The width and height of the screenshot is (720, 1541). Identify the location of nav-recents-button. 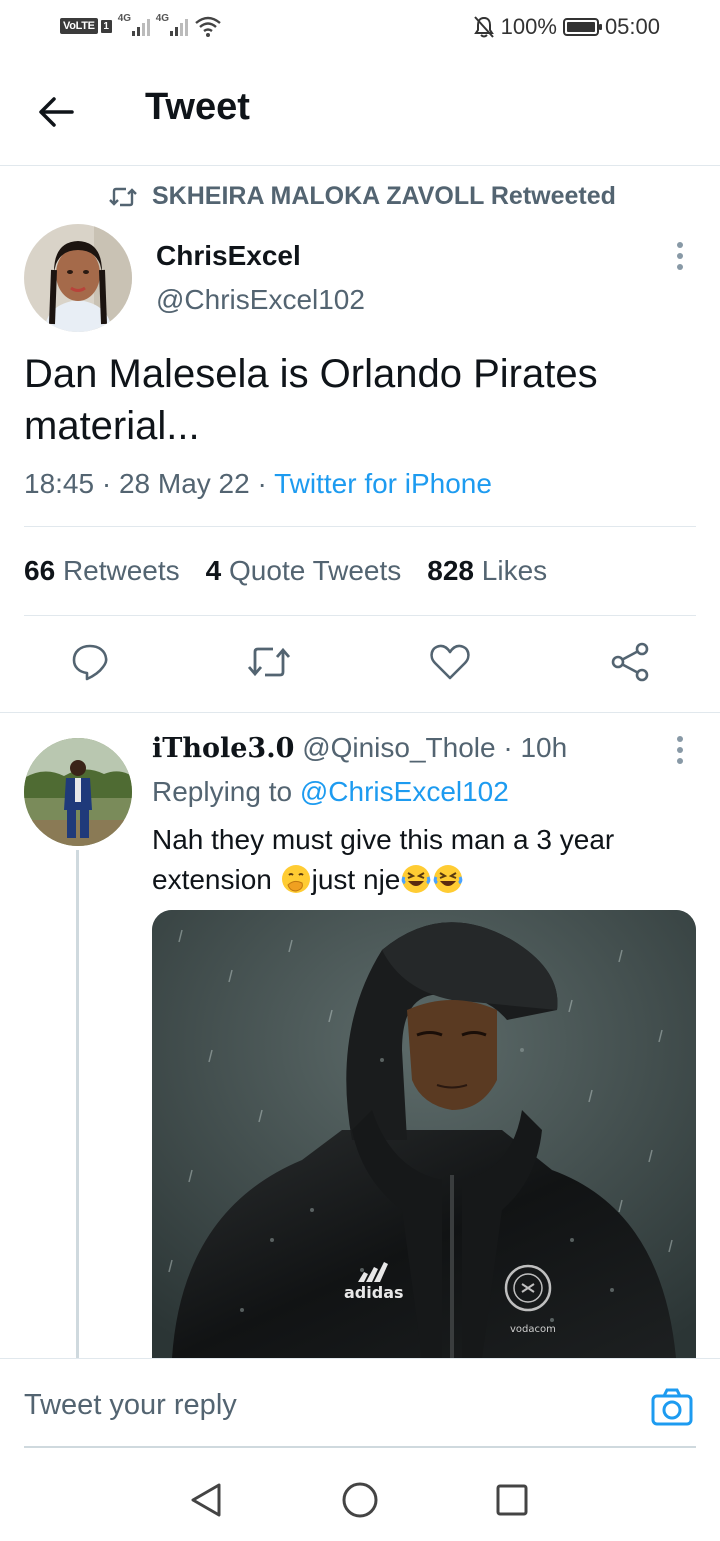
(512, 1500).